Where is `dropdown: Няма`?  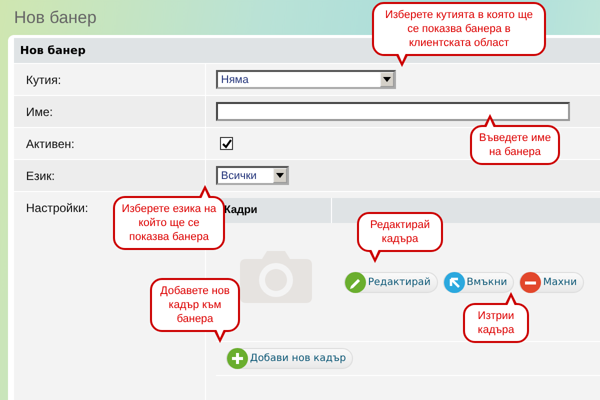 dropdown: Няма is located at coordinates (306, 79).